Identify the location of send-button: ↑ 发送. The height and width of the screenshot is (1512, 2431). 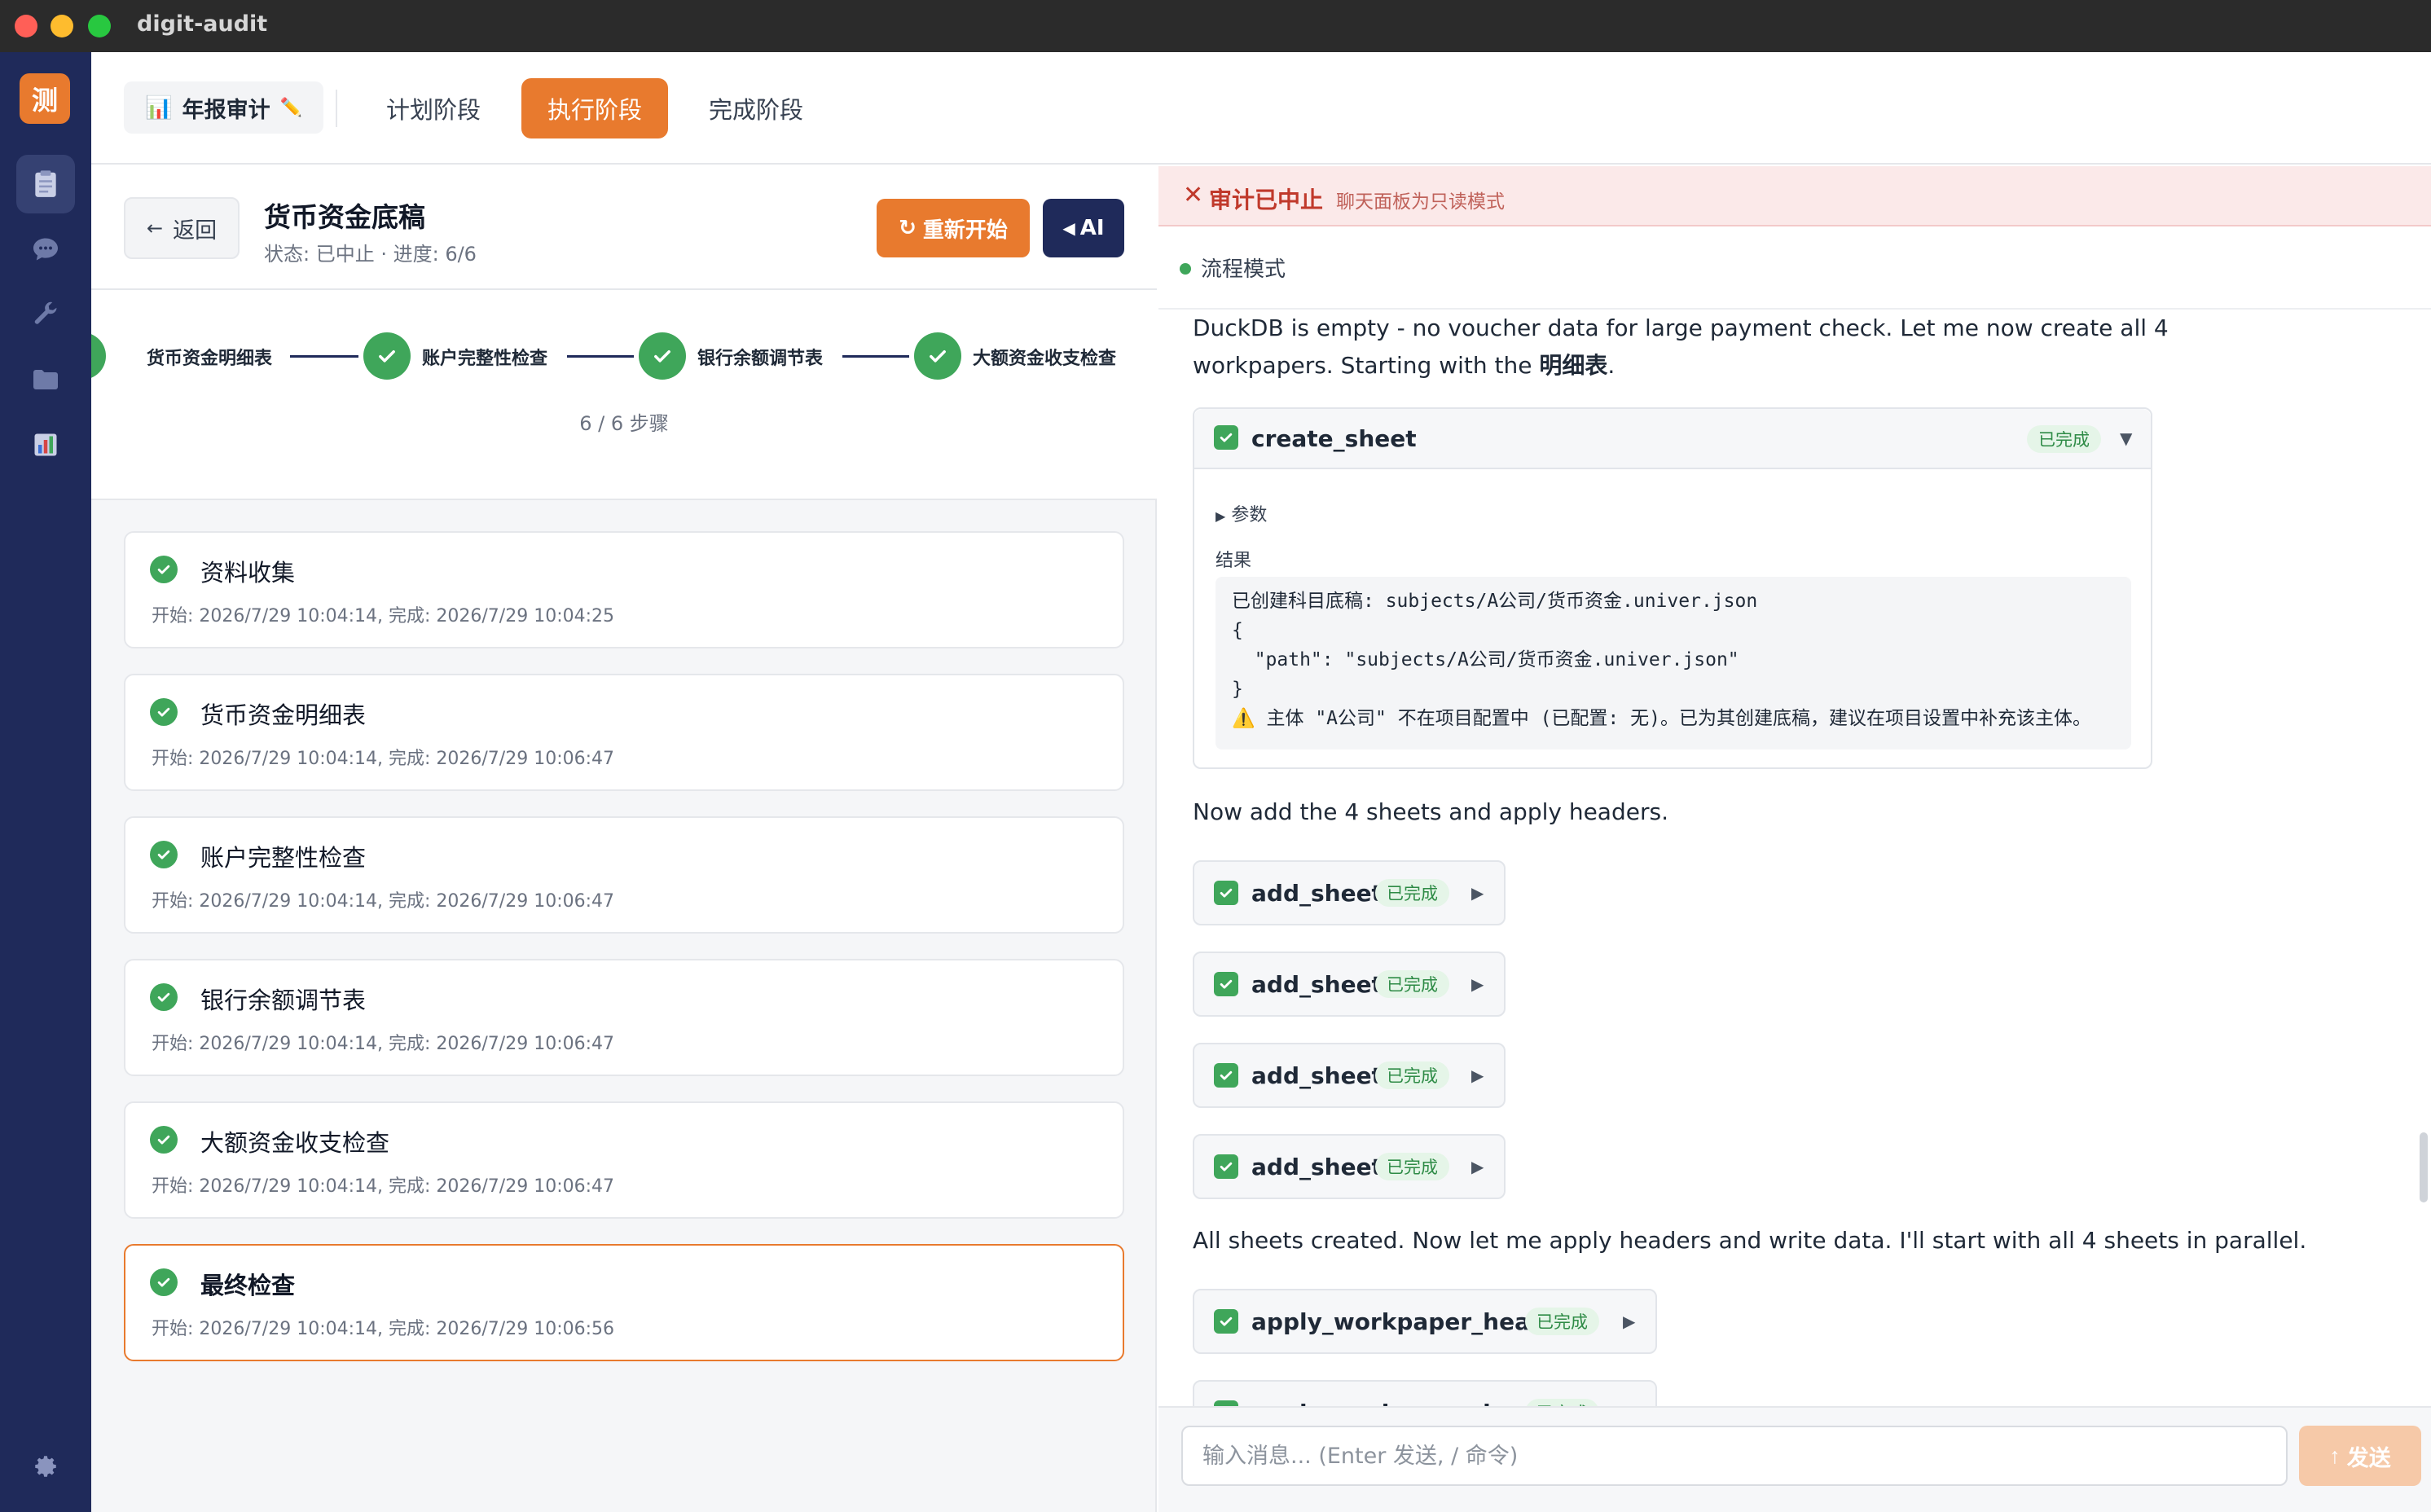
(2360, 1456).